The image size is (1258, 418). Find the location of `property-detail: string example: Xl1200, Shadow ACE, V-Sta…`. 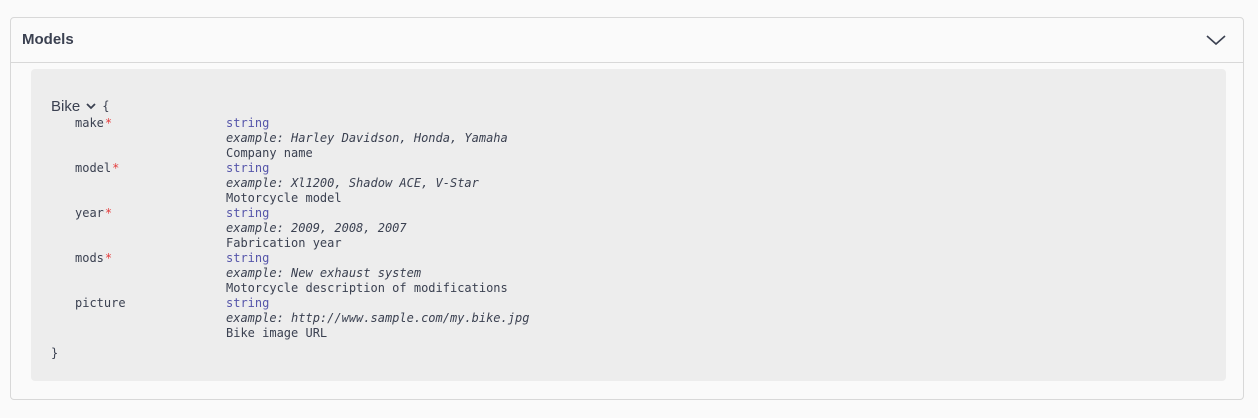

property-detail: string example: Xl1200, Shadow ACE, V-Sta… is located at coordinates (352, 183).